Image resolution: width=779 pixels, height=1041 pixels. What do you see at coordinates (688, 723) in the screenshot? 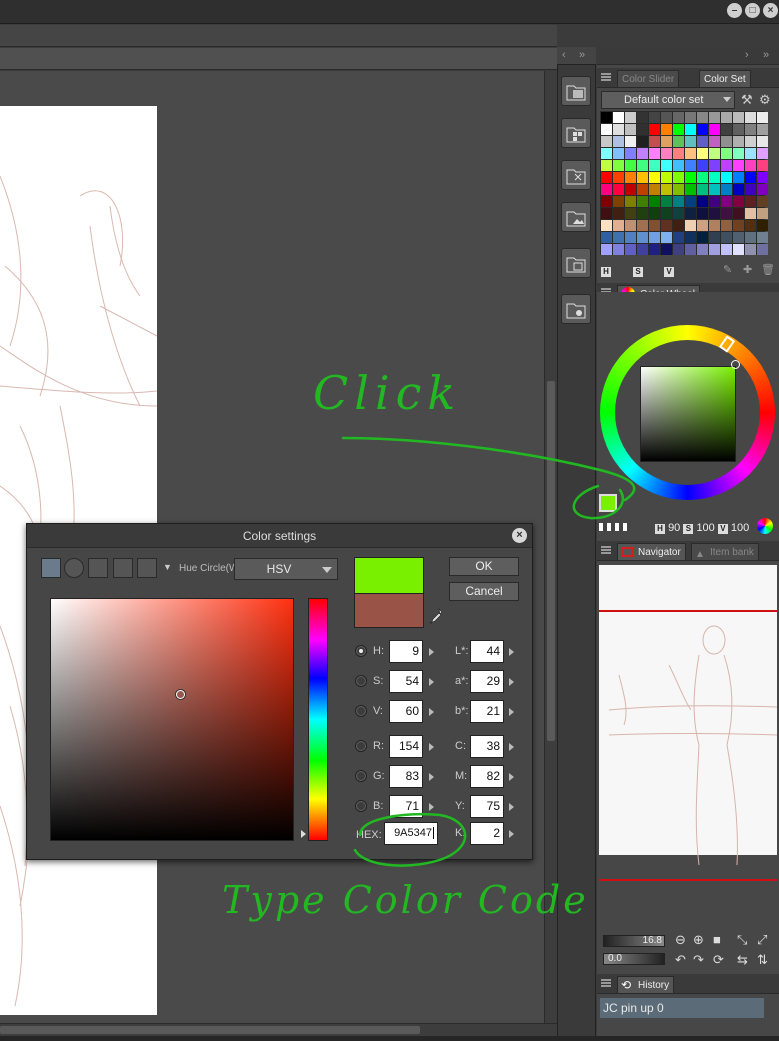
I see `navigator-preview` at bounding box center [688, 723].